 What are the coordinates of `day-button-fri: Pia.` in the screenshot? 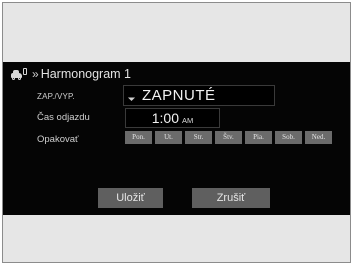 It's located at (258, 137).